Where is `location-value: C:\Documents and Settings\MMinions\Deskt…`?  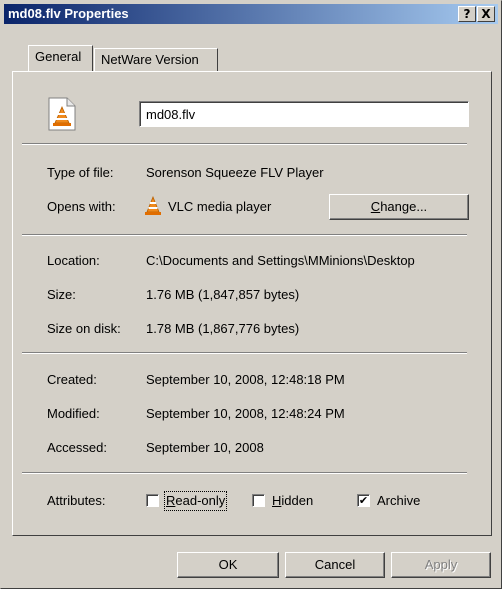
location-value: C:\Documents and Settings\MMinions\Deskt… is located at coordinates (280, 260).